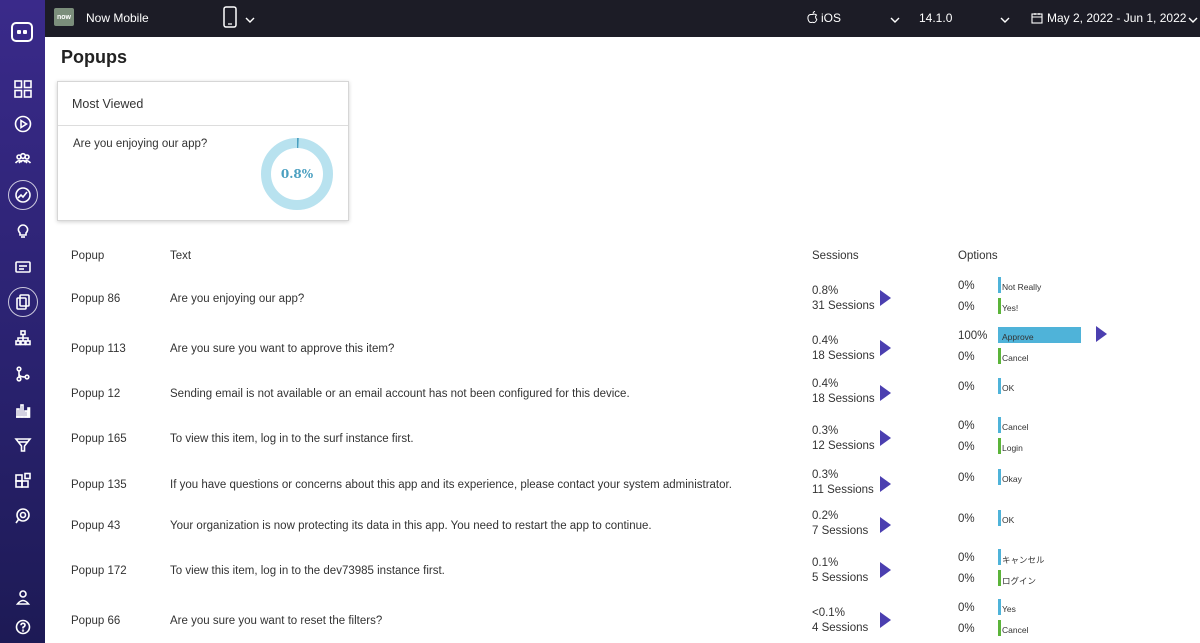 This screenshot has height=643, width=1200. Describe the element at coordinates (825, 475) in the screenshot. I see `session-percent: 0.3%` at that location.